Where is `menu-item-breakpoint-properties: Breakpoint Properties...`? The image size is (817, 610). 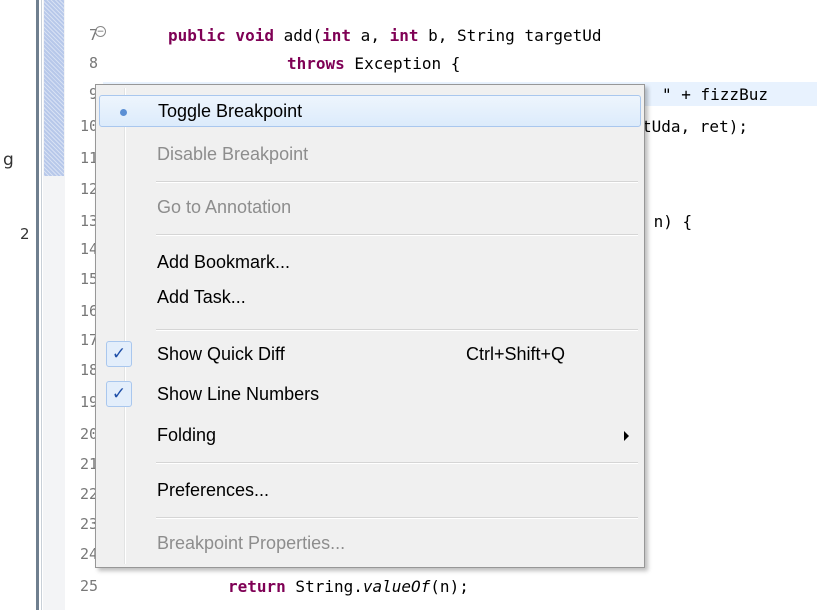
menu-item-breakpoint-properties: Breakpoint Properties... is located at coordinates (370, 544).